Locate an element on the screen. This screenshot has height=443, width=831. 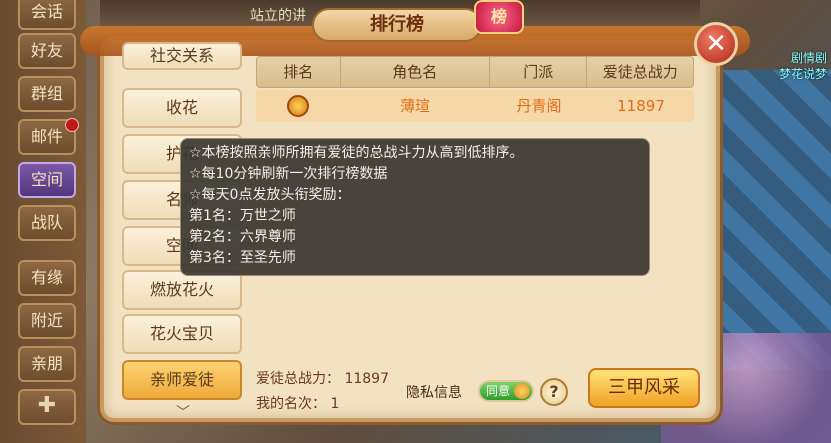
power-label: 爱徒总战力： is located at coordinates (298, 379).